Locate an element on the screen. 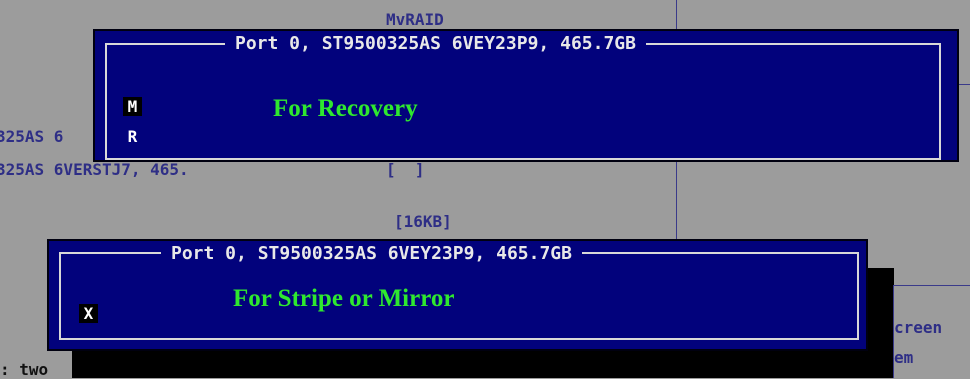  menu-item-r: R is located at coordinates (132, 136).